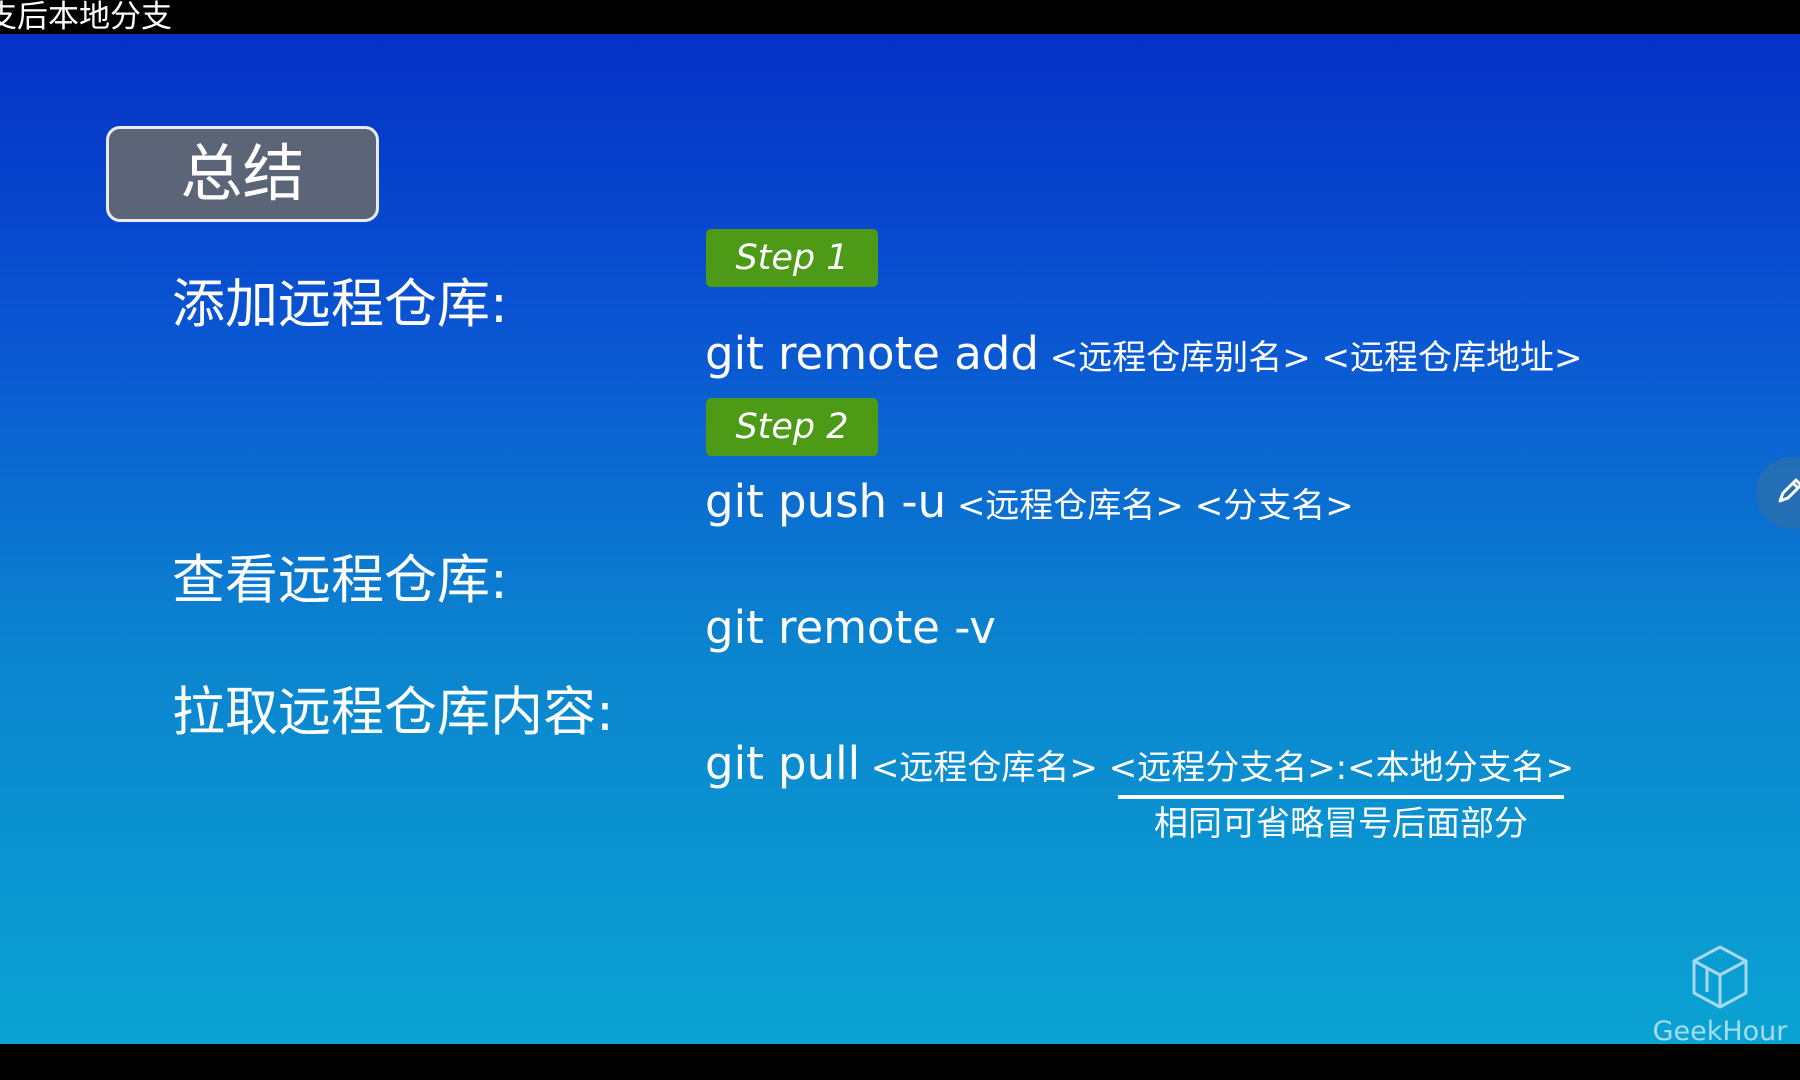  I want to click on add-remote-label: 添加远程仓库:, so click(340, 304).